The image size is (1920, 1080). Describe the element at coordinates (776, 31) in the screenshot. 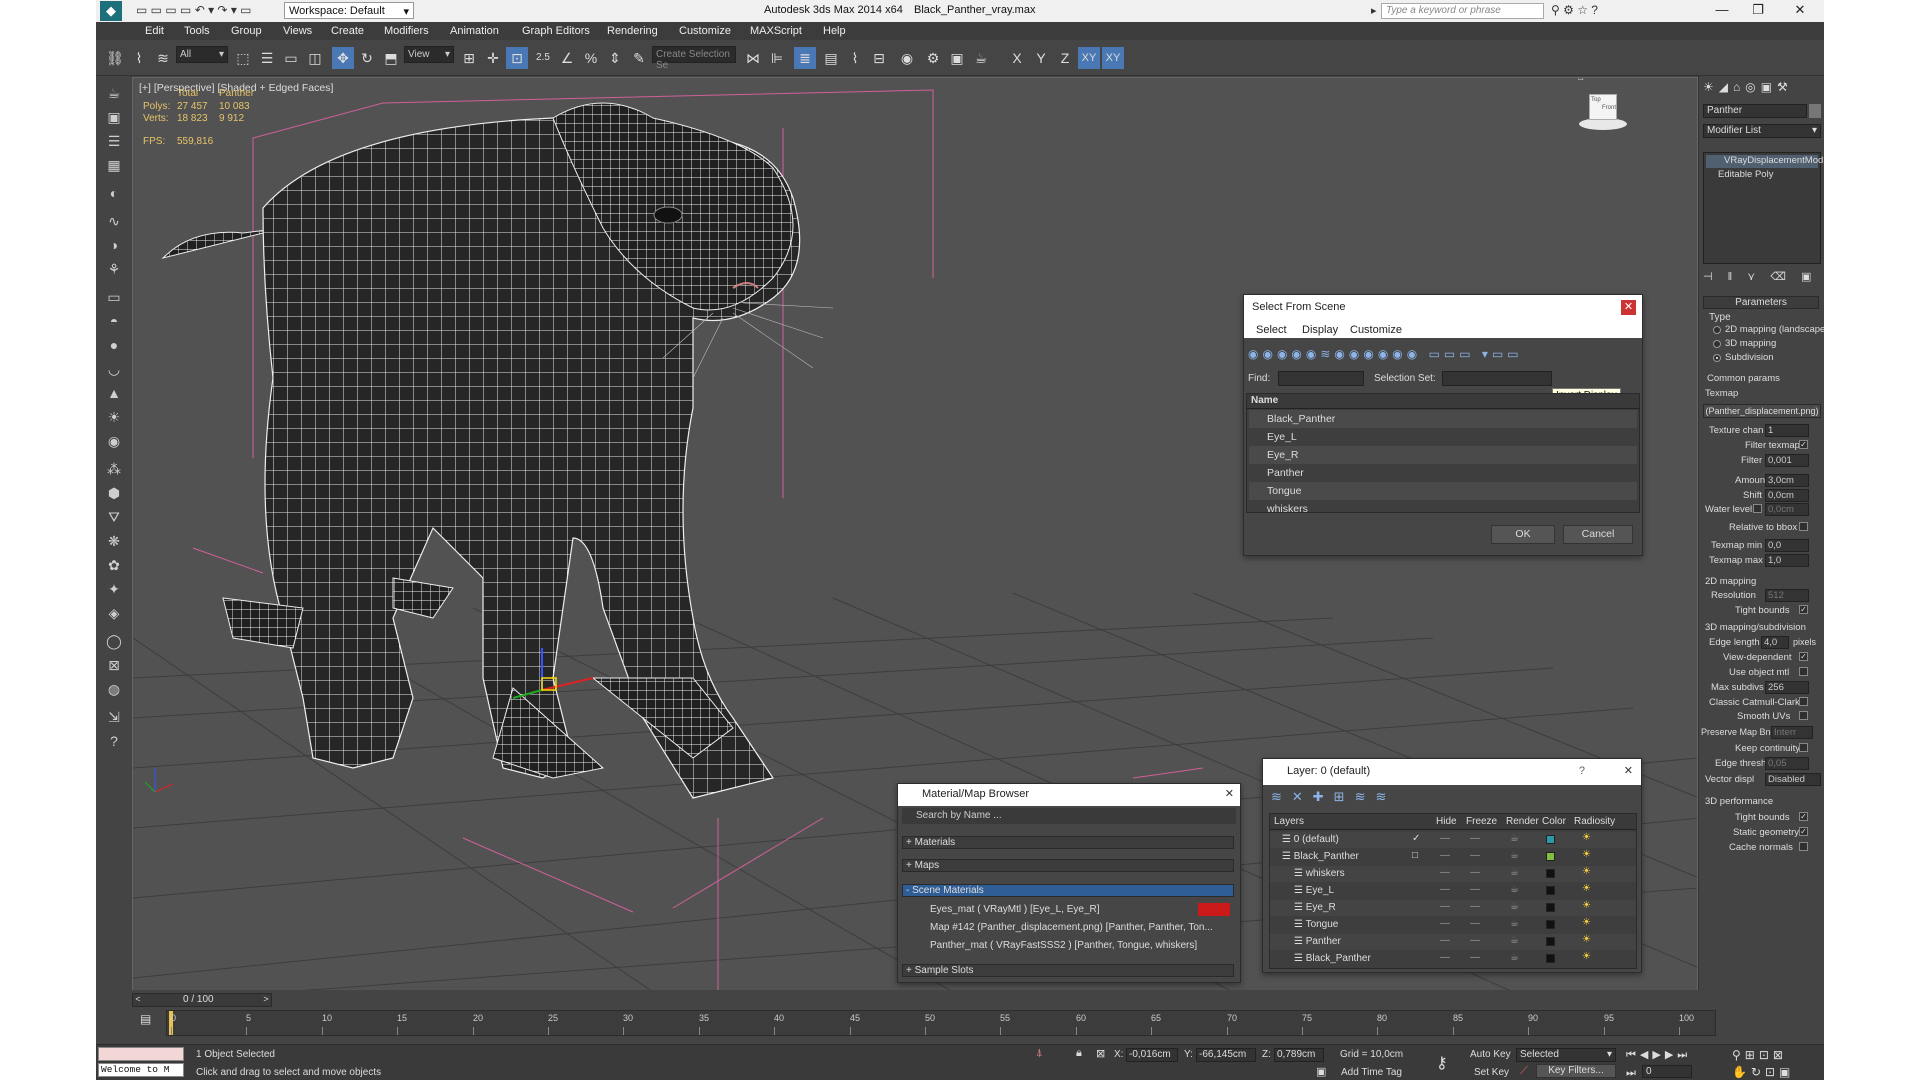

I see `menu-maxscript: MAXScript` at that location.